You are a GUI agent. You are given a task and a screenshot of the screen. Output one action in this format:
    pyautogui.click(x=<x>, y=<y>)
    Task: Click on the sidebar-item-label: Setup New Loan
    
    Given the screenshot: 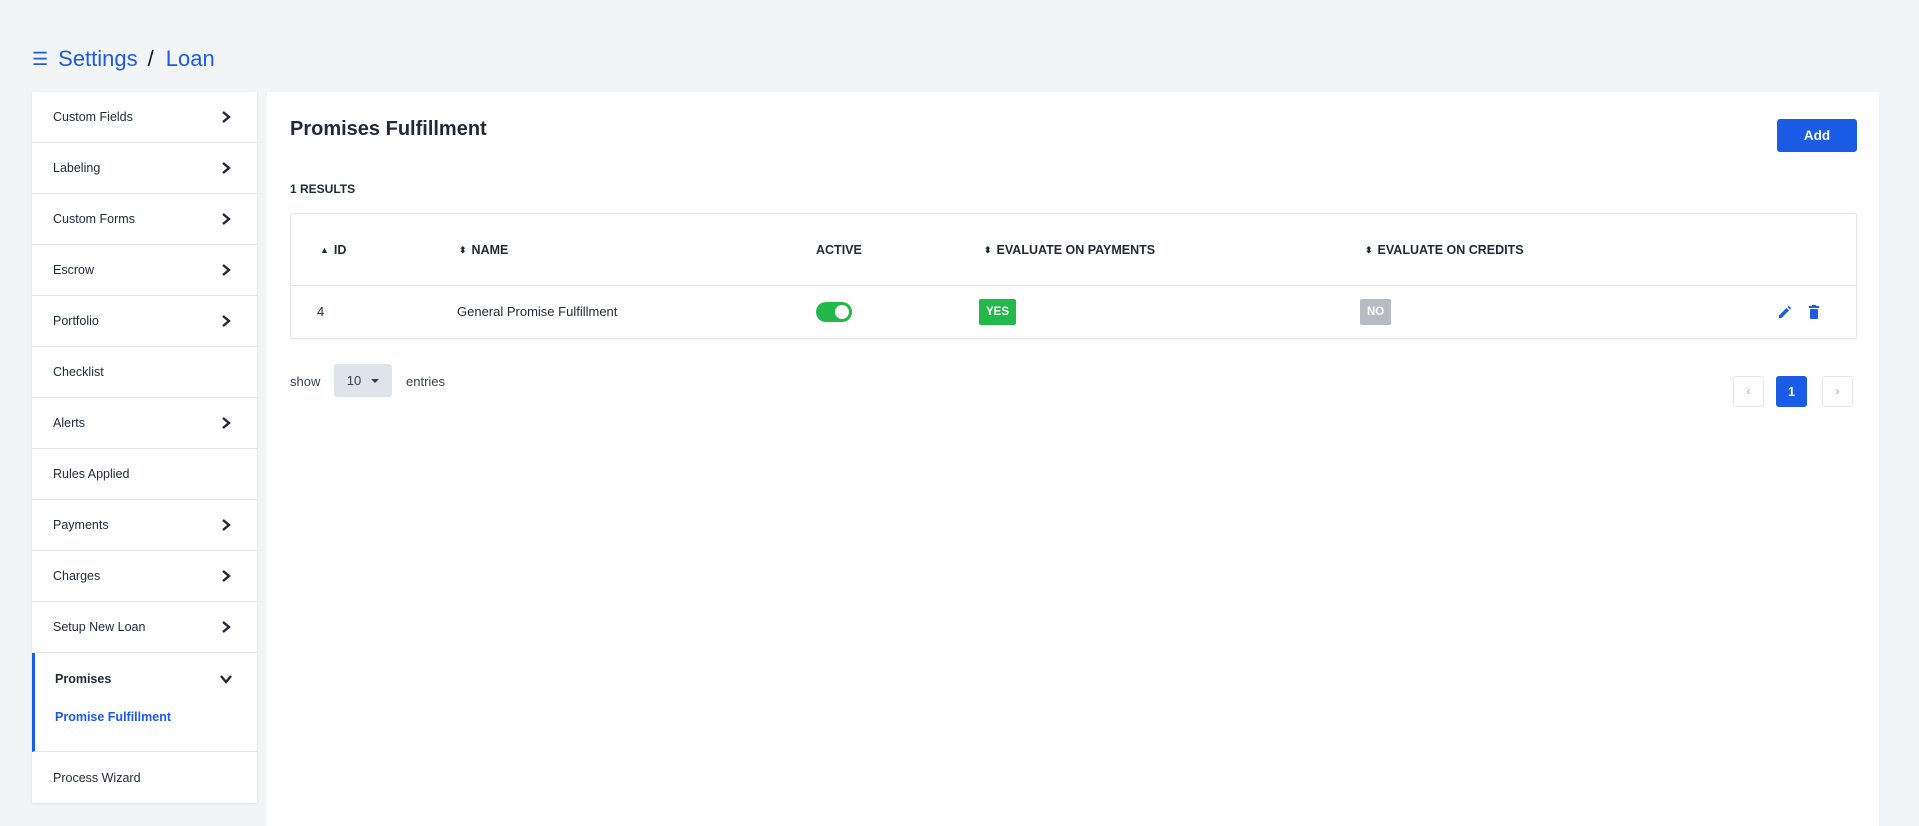 What is the action you would take?
    pyautogui.click(x=99, y=627)
    